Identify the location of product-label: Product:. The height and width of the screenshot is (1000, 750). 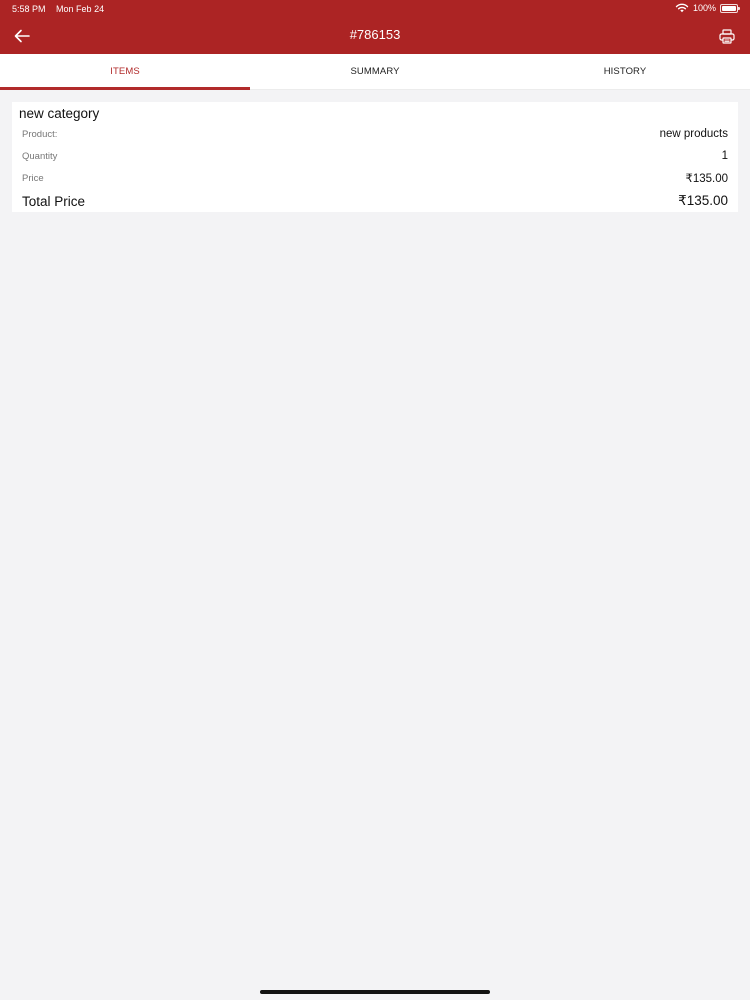
(40, 134).